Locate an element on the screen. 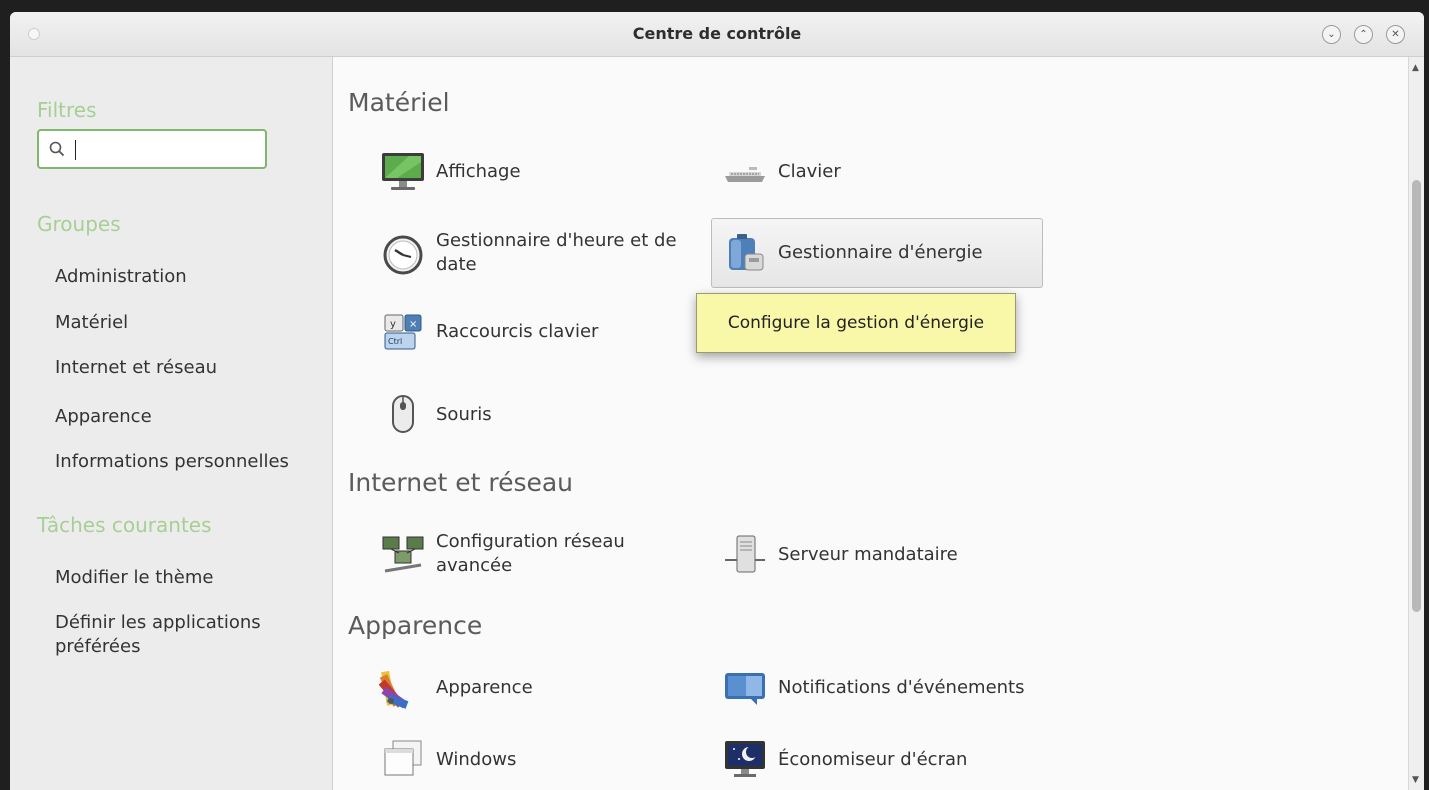  item-event-notifications: Notifications d'événements is located at coordinates (872, 688).